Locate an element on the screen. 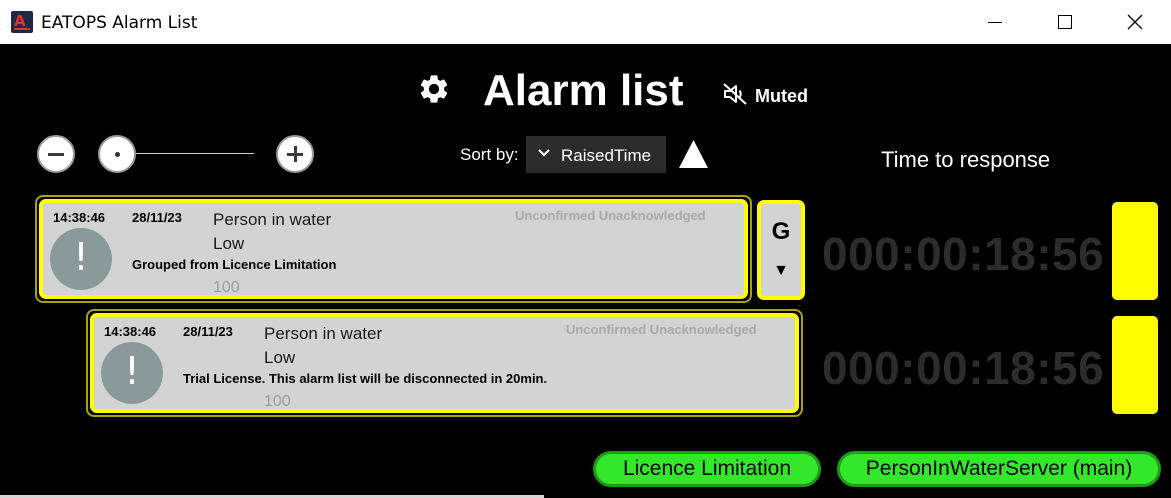  minimize-button is located at coordinates (995, 22).